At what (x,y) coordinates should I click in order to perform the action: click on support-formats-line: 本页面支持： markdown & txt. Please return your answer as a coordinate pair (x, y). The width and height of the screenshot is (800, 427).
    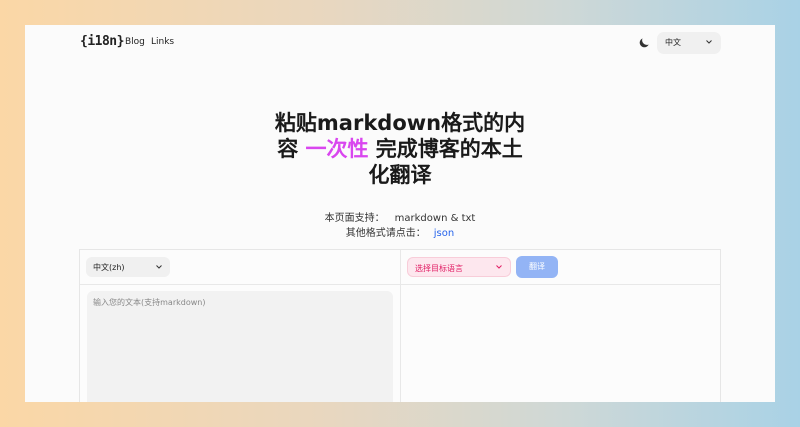
    Looking at the image, I should click on (400, 216).